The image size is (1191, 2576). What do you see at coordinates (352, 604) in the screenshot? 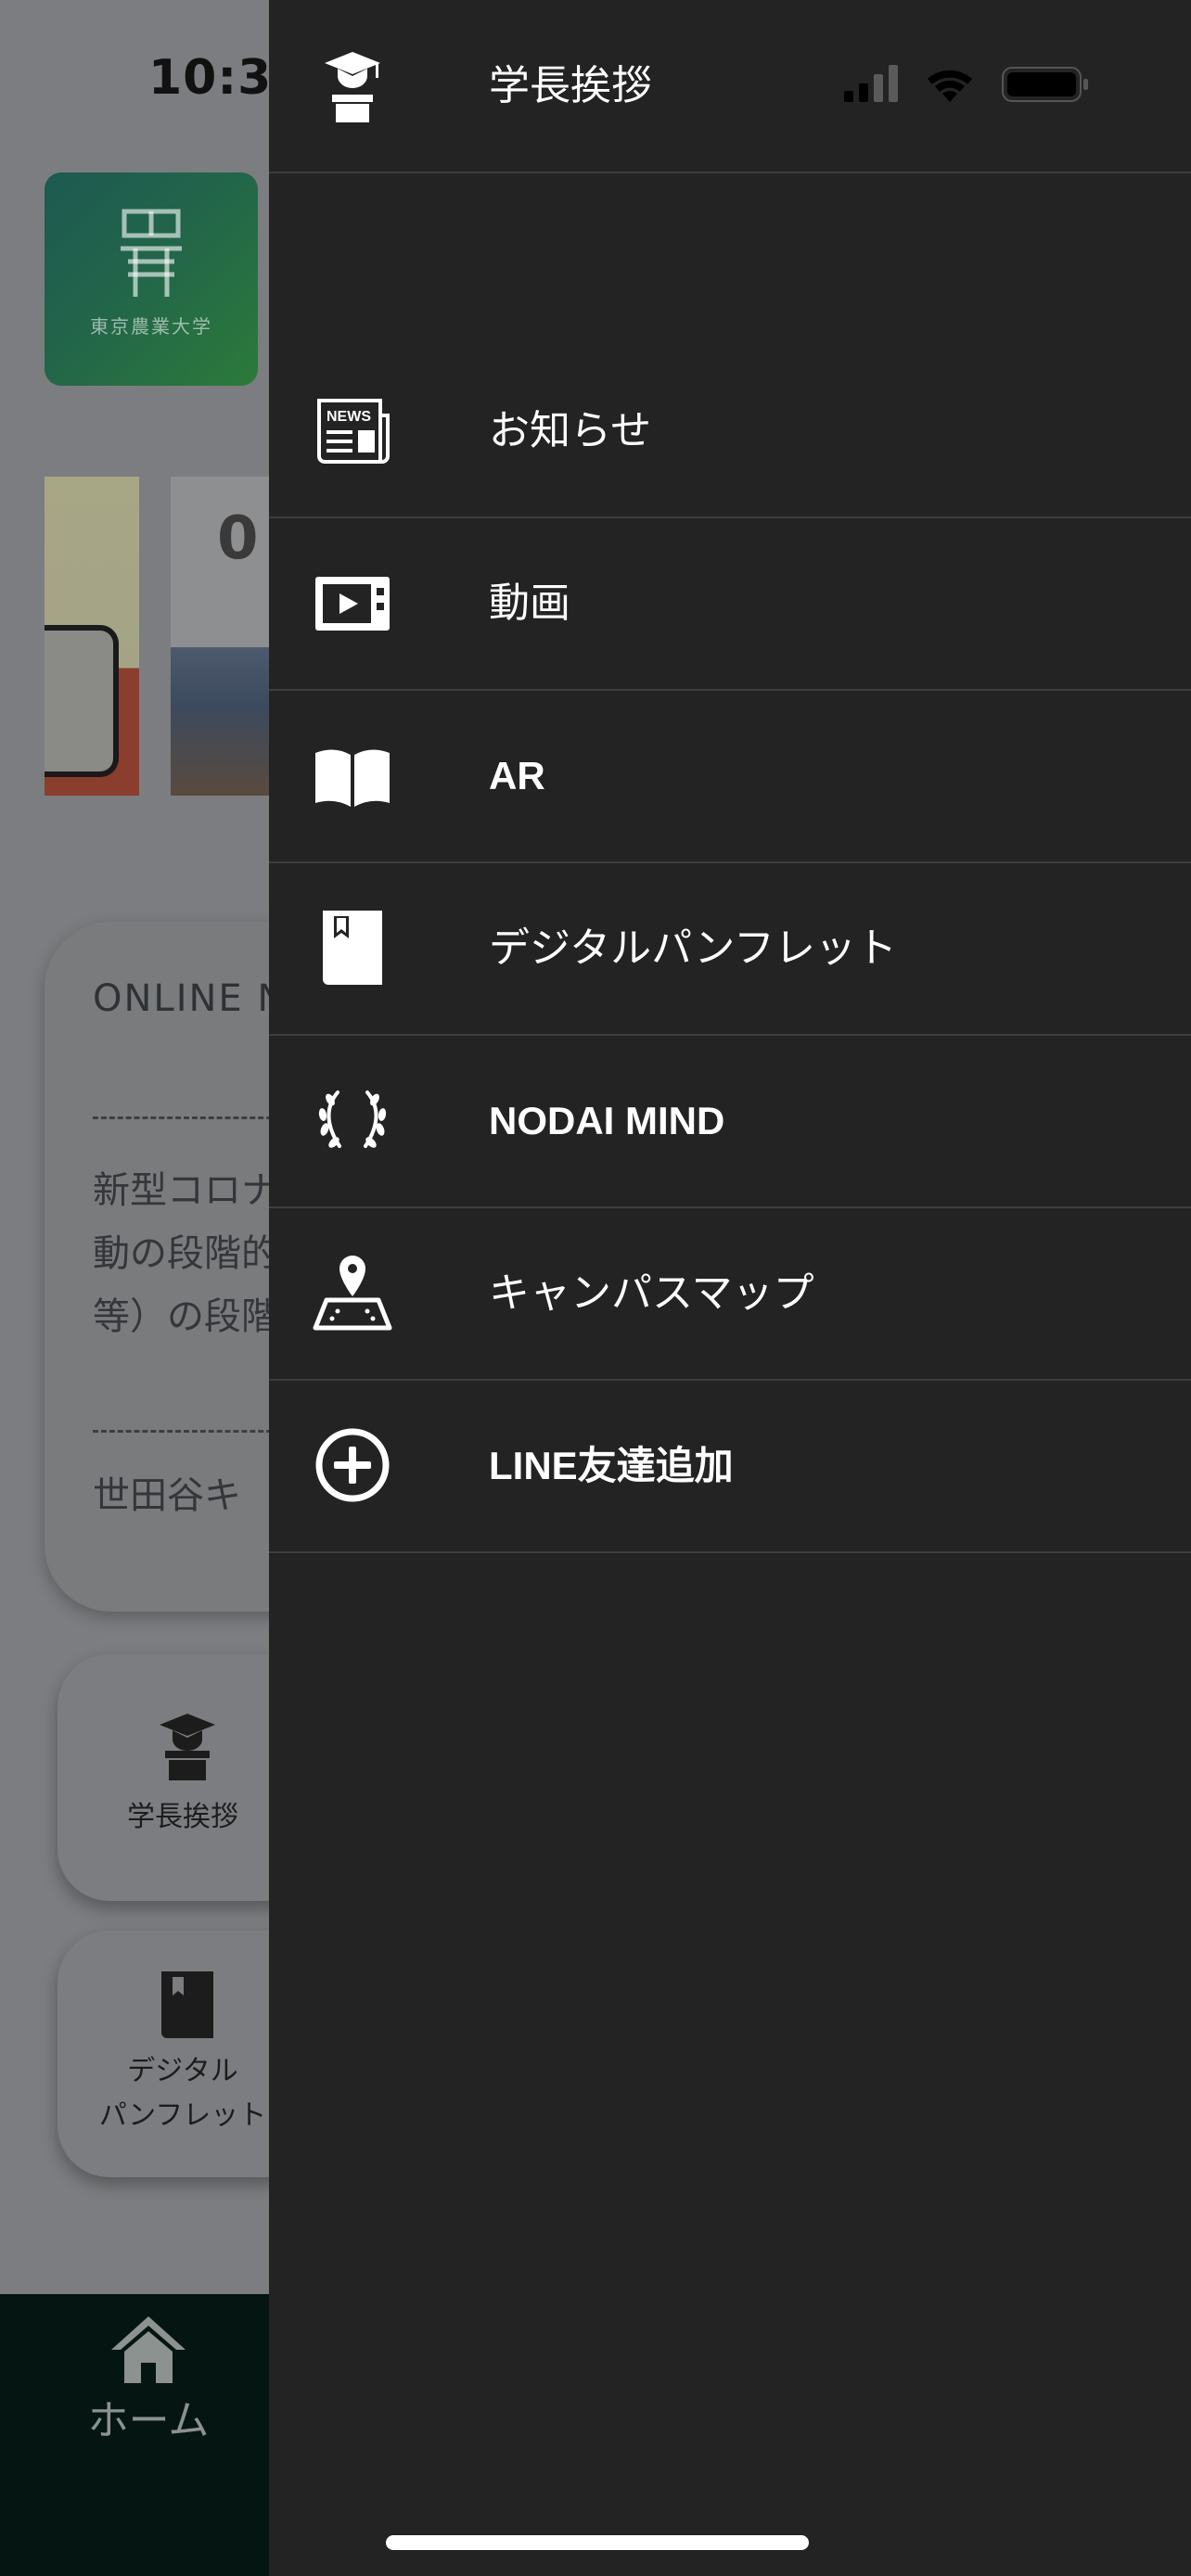
I see `video-icon` at bounding box center [352, 604].